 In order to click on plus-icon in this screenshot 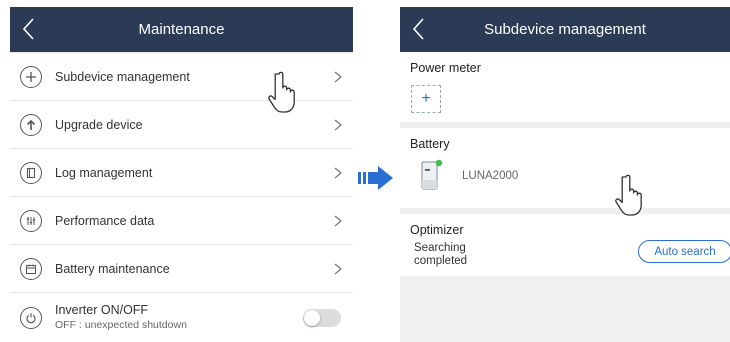, I will do `click(31, 76)`.